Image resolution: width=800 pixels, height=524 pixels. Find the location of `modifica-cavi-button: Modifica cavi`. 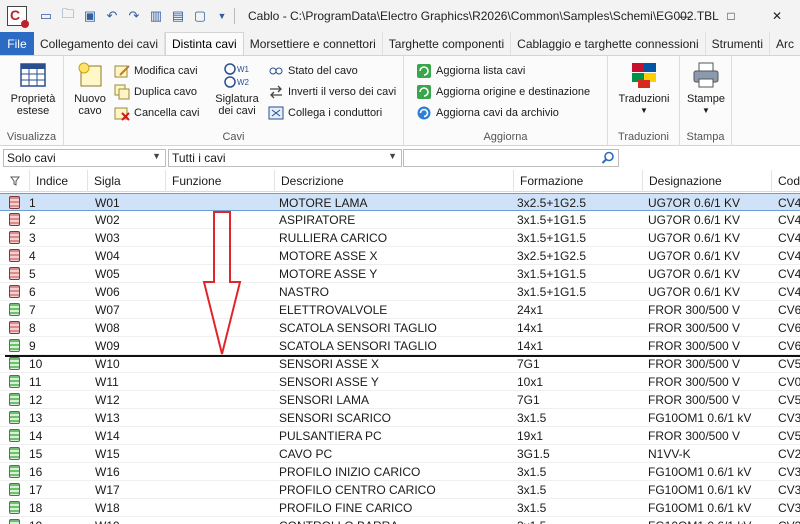

modifica-cavi-button: Modifica cavi is located at coordinates (156, 71).